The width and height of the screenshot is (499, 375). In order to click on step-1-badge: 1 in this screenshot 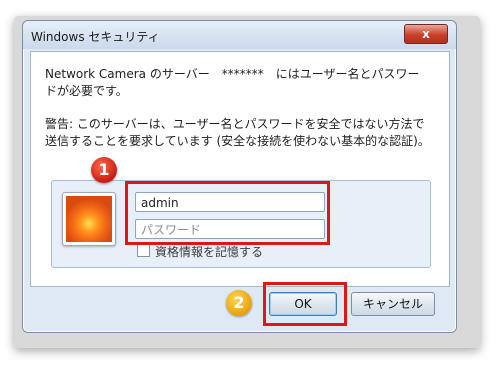, I will do `click(104, 170)`.